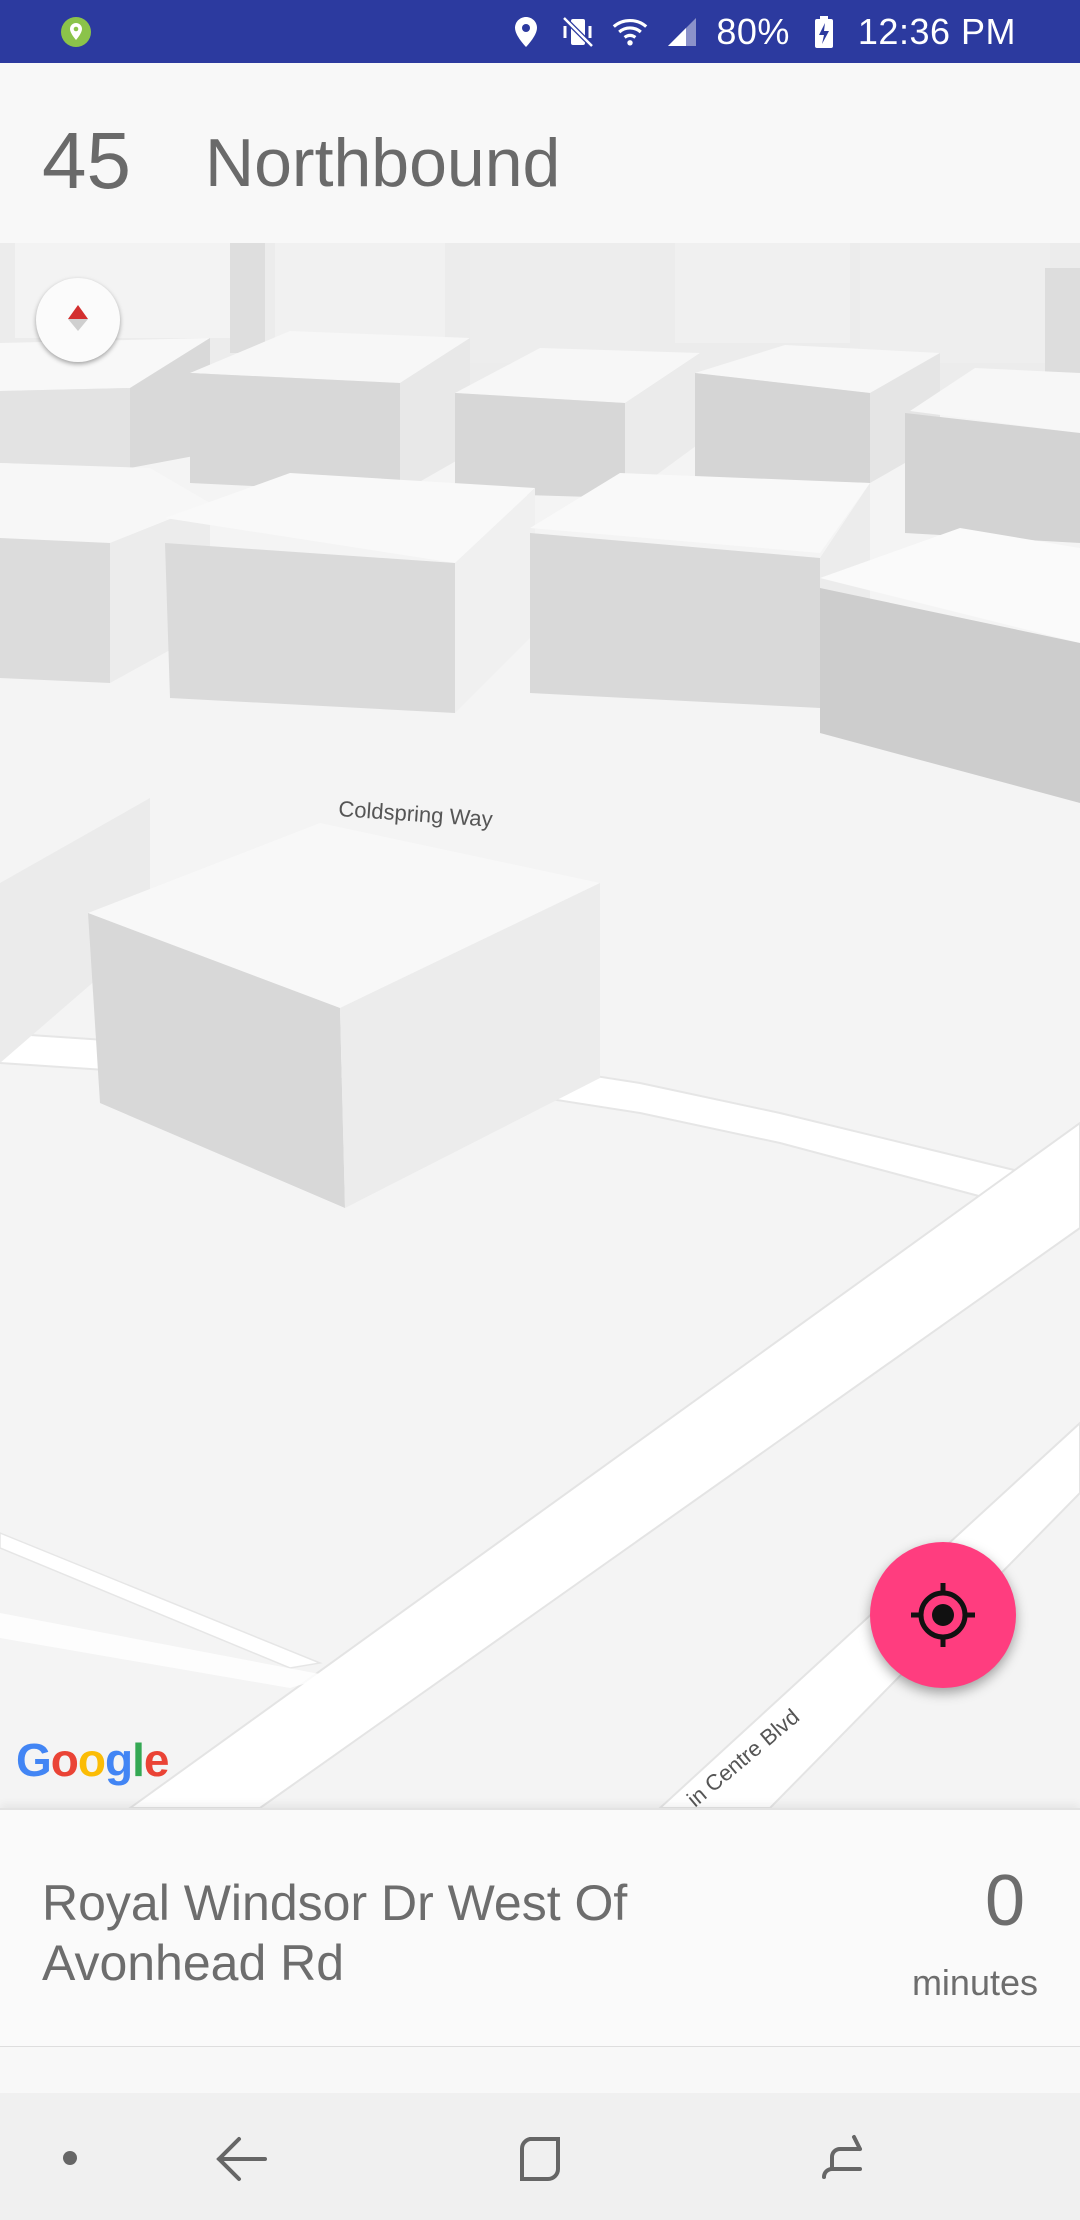 This screenshot has height=2220, width=1080. I want to click on logo-letter: l, so click(138, 1760).